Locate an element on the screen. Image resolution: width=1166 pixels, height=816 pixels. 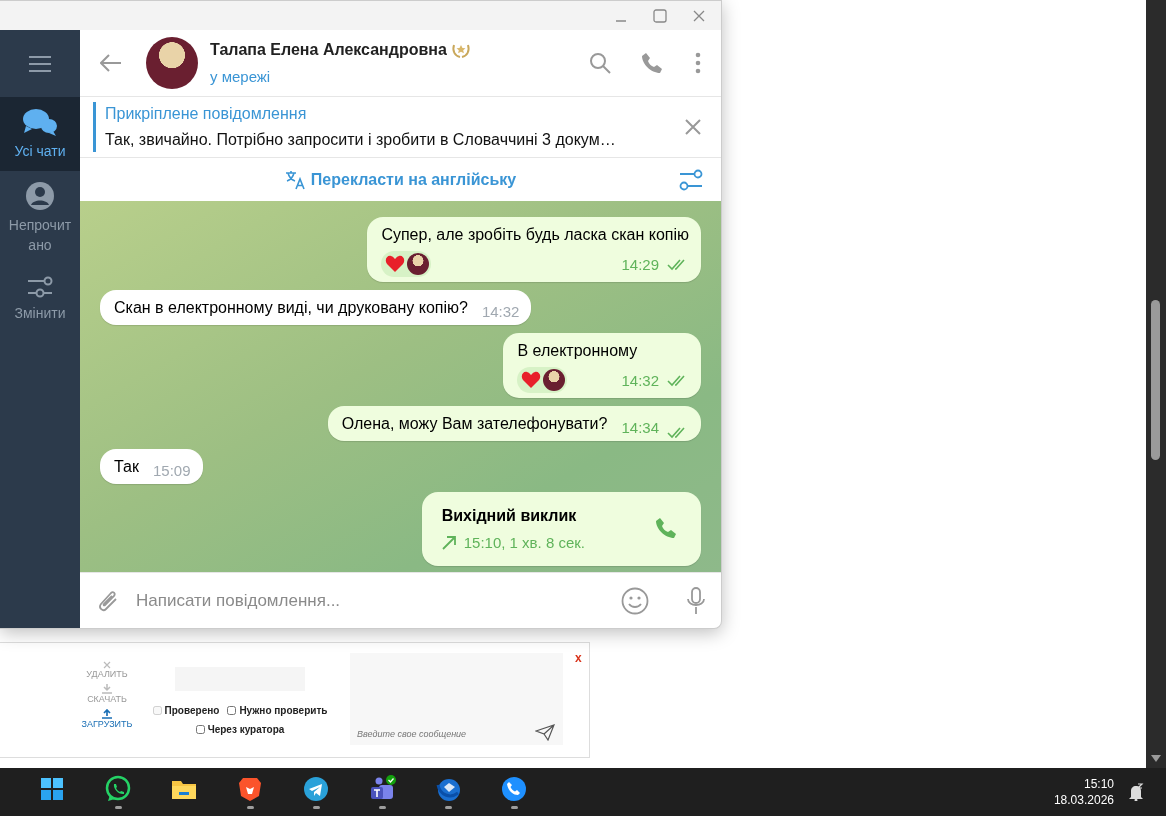
checkbox-label: Нужно проверить is located at coordinates (283, 711).